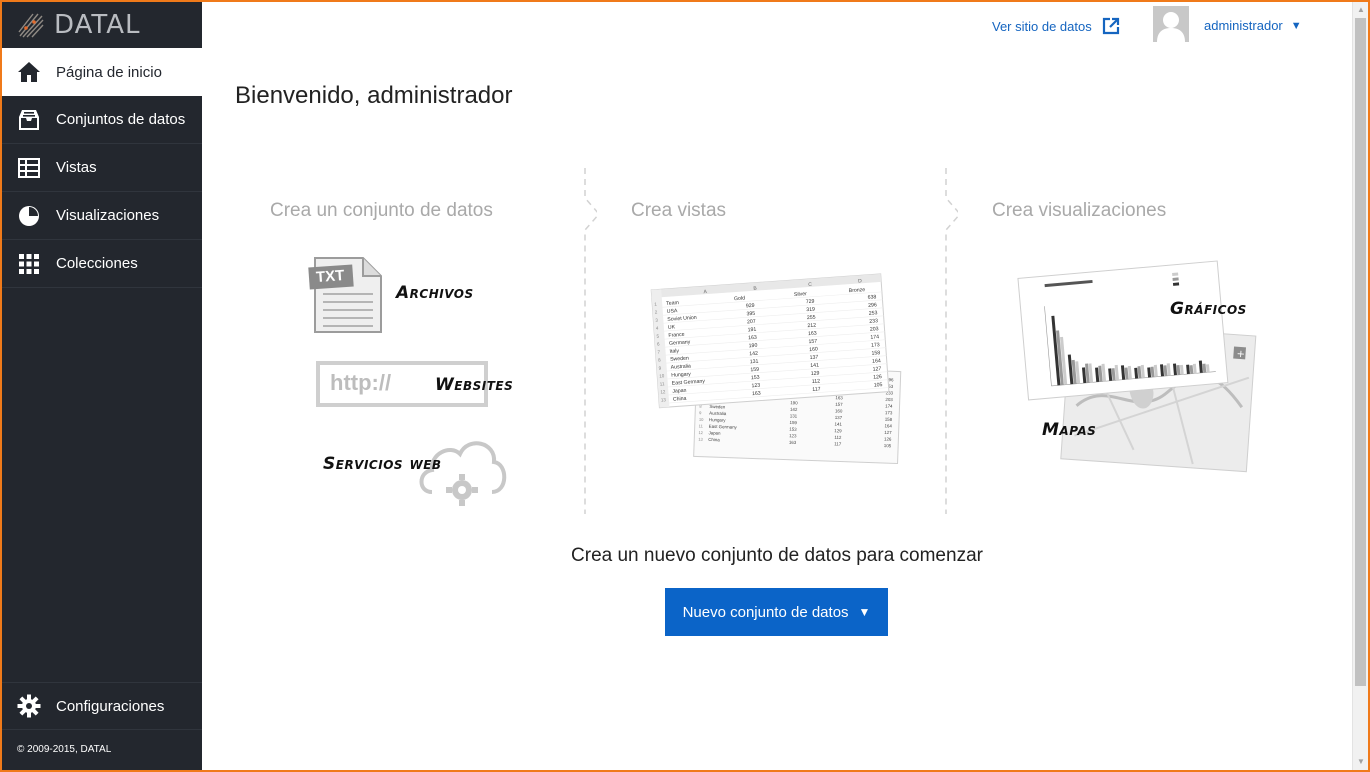 The height and width of the screenshot is (772, 1370). Describe the element at coordinates (108, 215) in the screenshot. I see `sidebar-item-label: Visualizaciones` at that location.